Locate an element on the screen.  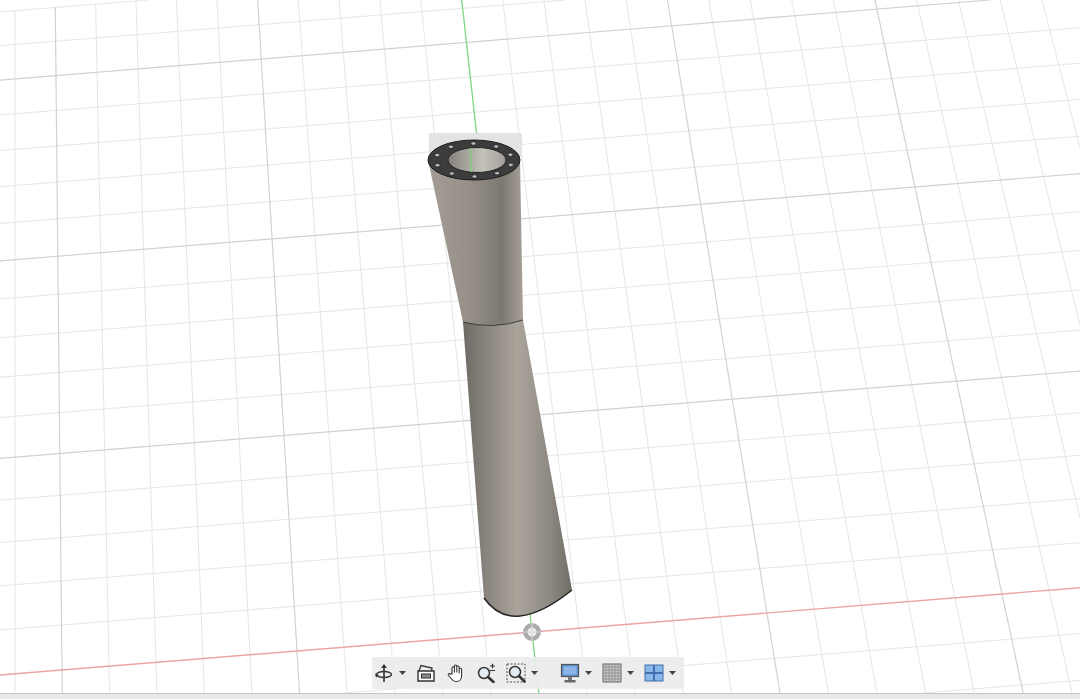
fit-button is located at coordinates (522, 673).